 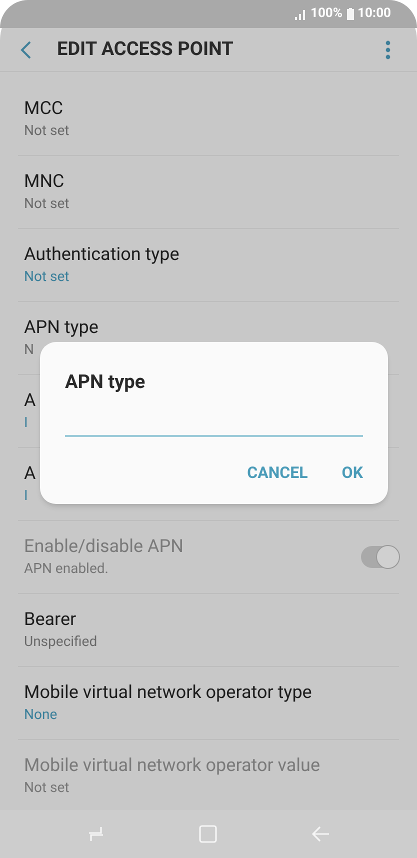 I want to click on back-arrow-icon, so click(x=321, y=834).